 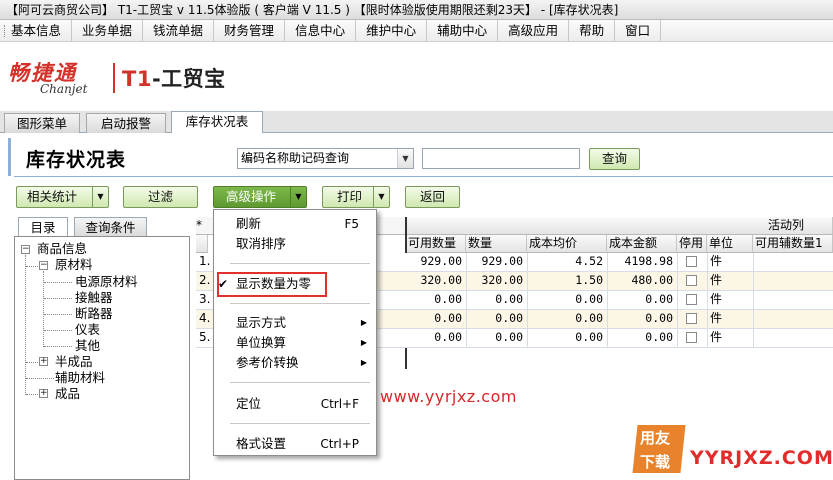 I want to click on menu-finance: 财务管理, so click(x=250, y=30).